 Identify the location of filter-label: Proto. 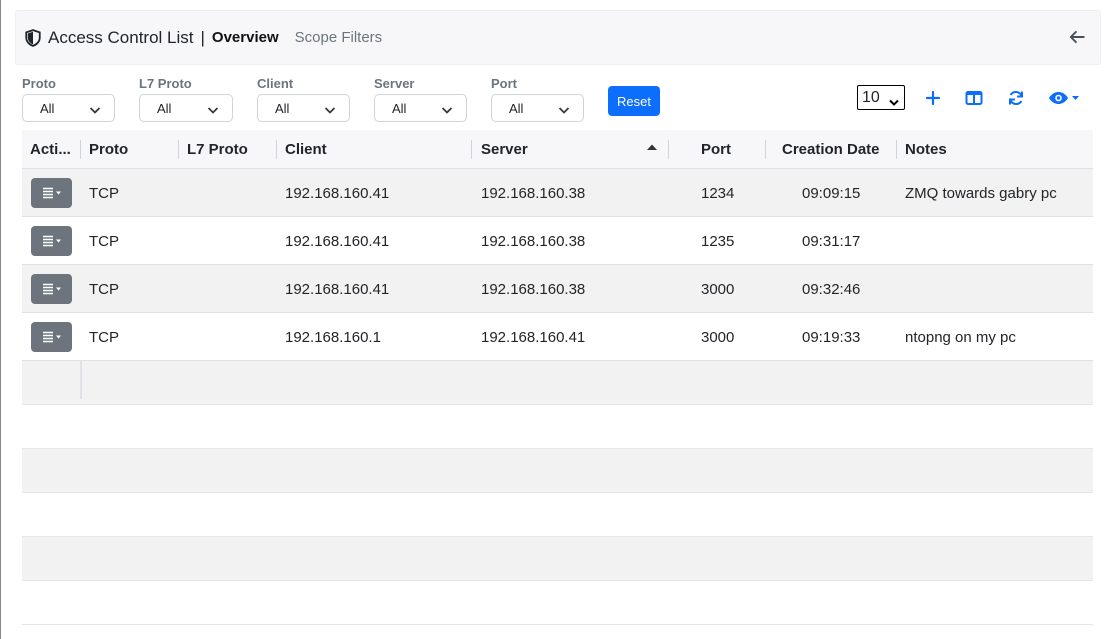
(39, 83).